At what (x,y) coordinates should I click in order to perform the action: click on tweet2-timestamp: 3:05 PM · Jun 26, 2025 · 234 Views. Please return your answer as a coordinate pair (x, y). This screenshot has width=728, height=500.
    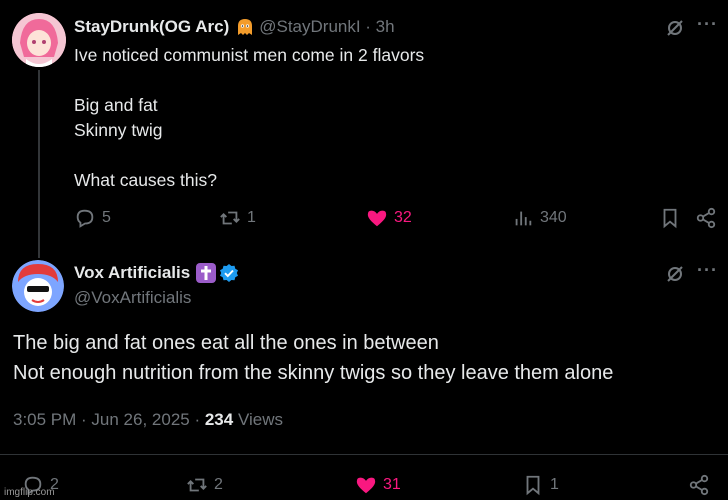
    Looking at the image, I should click on (148, 420).